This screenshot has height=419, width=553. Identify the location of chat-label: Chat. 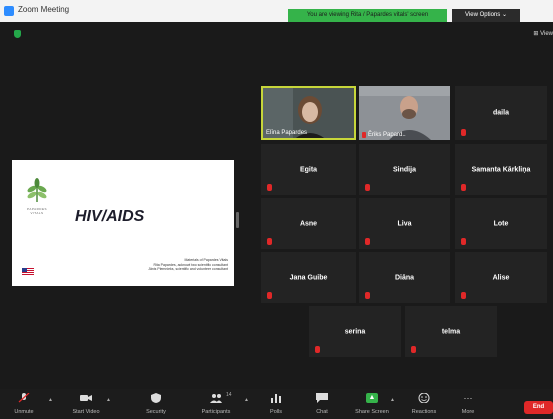
(322, 412).